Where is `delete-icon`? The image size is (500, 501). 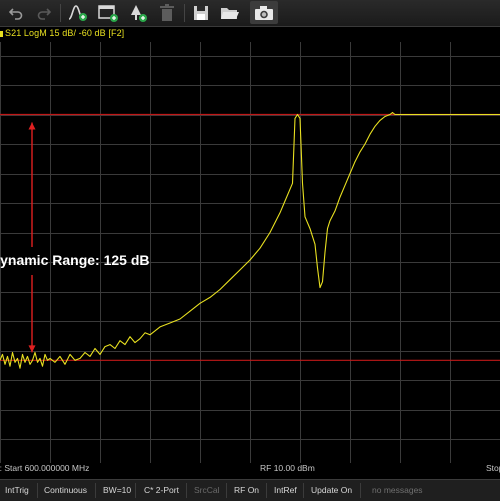 delete-icon is located at coordinates (167, 13).